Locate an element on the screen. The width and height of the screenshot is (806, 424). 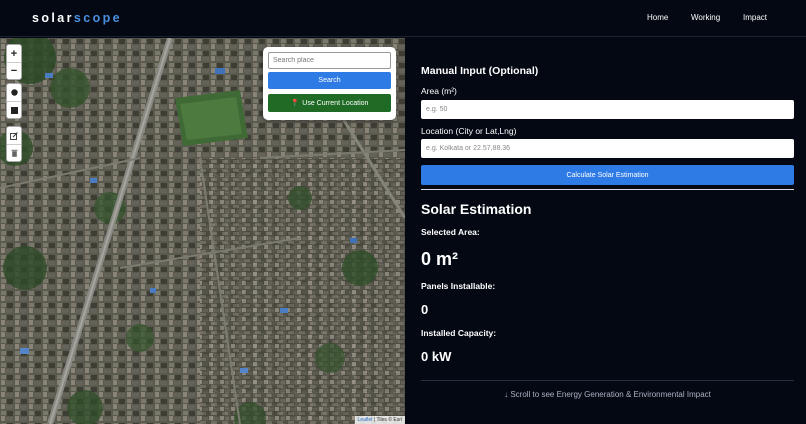
location-input is located at coordinates (607, 148).